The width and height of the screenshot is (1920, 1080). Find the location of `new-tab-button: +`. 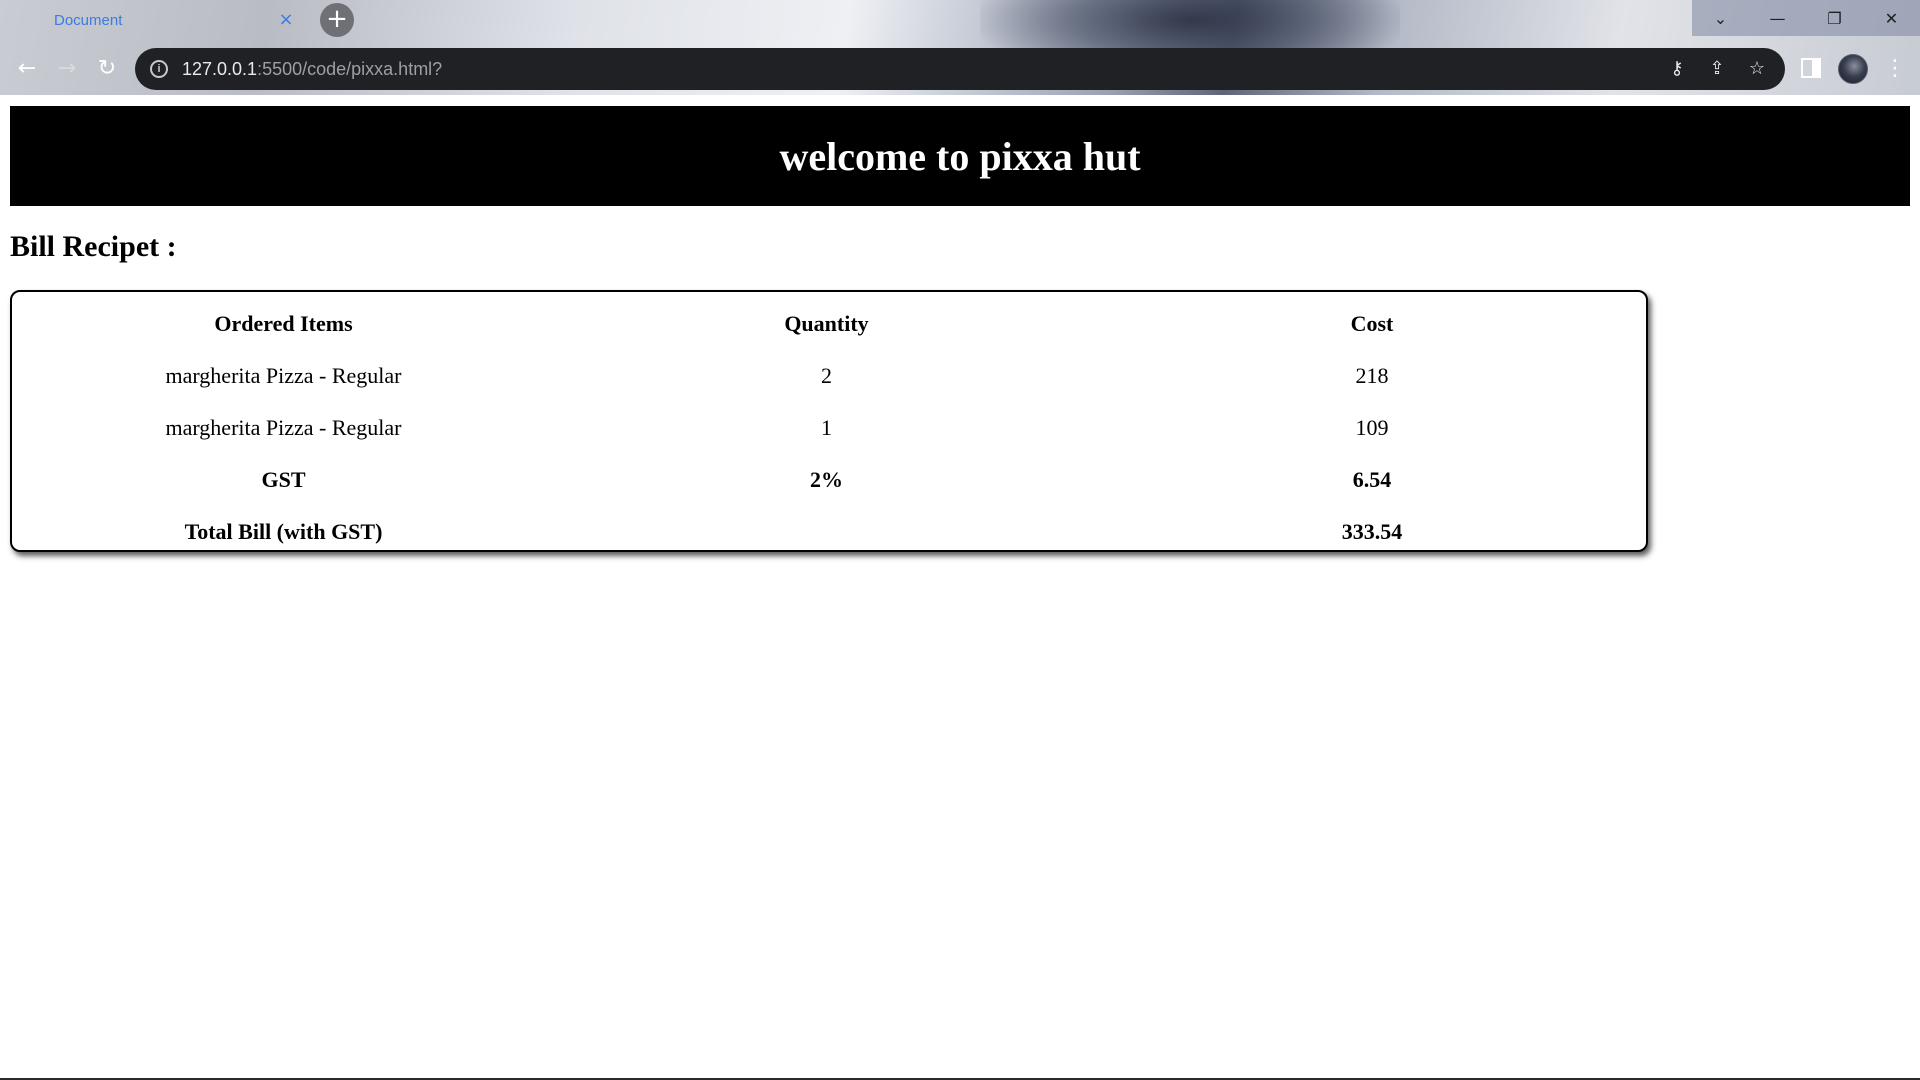

new-tab-button: + is located at coordinates (337, 20).